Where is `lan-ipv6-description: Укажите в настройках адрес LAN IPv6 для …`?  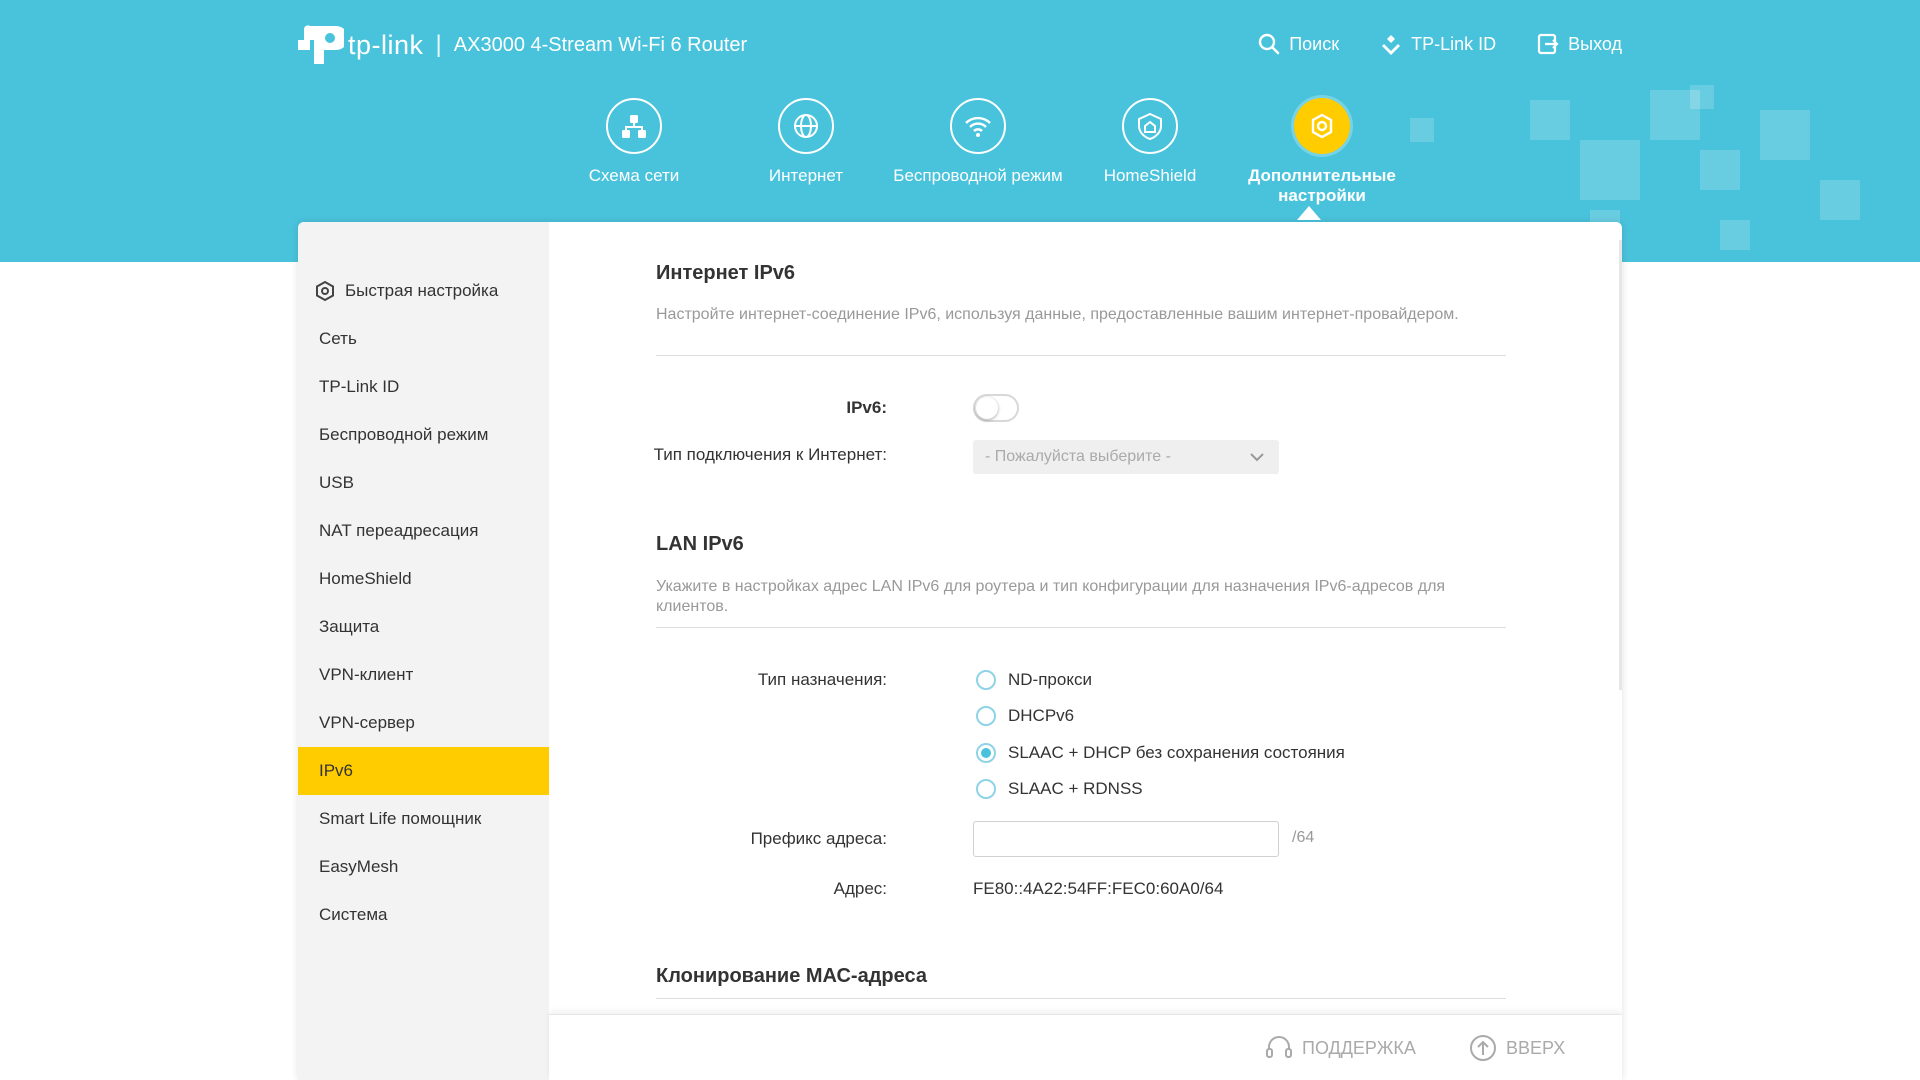
lan-ipv6-description: Укажите в настройках адрес LAN IPv6 для … is located at coordinates (1051, 596).